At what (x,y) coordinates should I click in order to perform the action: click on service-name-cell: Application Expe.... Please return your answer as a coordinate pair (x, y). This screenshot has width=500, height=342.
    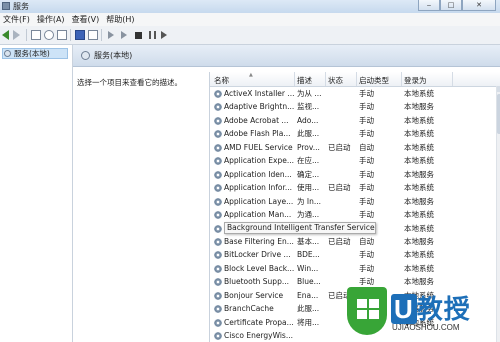
    Looking at the image, I should click on (259, 161).